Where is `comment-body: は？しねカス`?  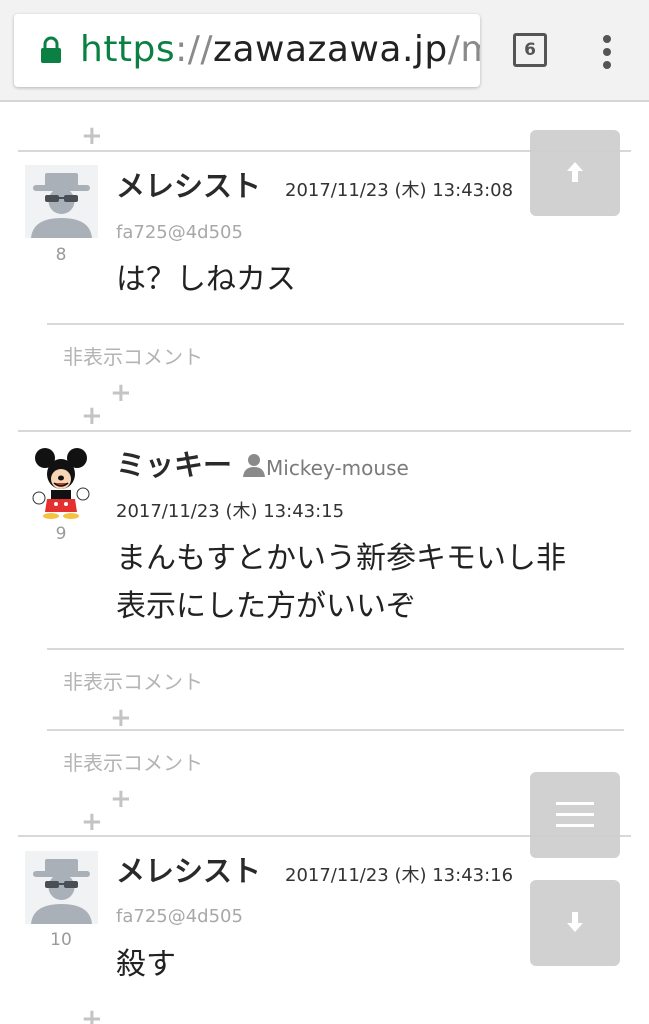 comment-body: は？しねカス is located at coordinates (206, 279).